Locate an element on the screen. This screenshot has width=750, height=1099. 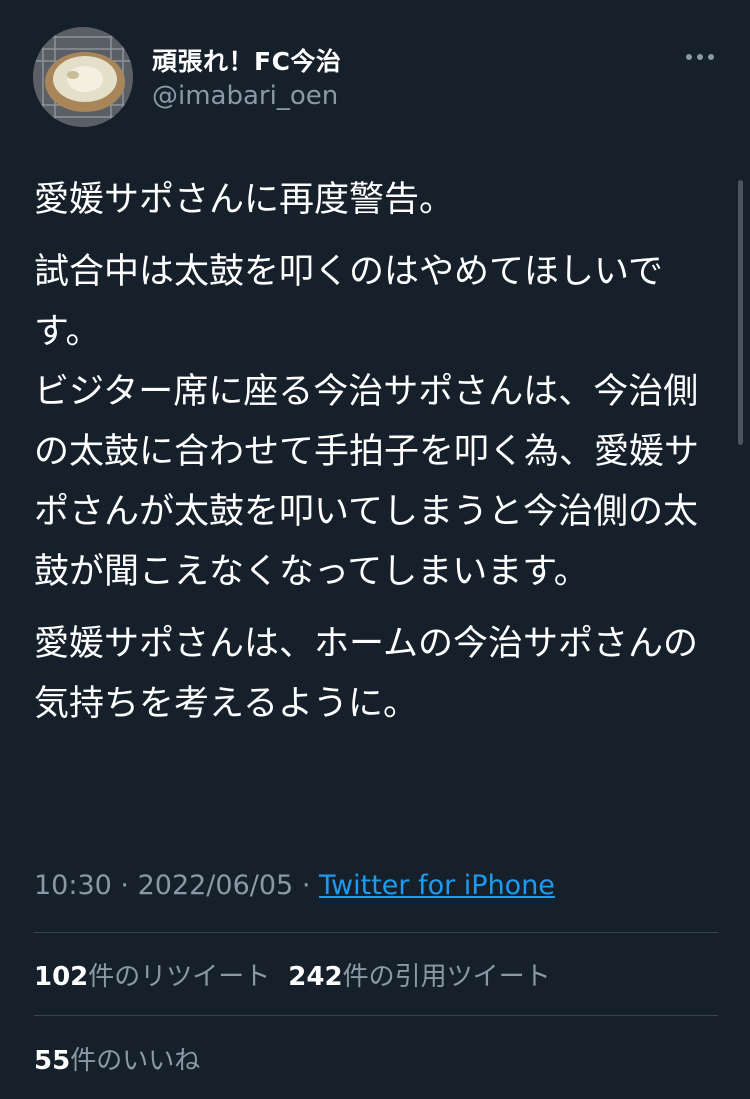
retweet-stats: 102件のリツイート 242件の引用ツイート is located at coordinates (292, 974).